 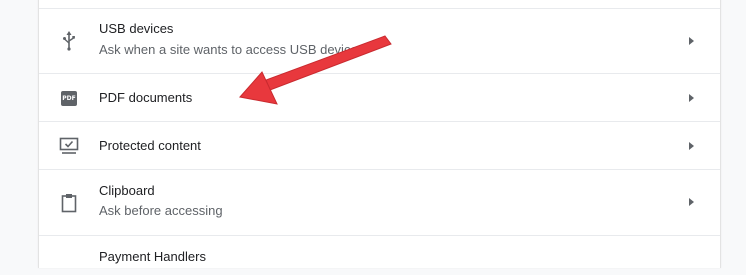 What do you see at coordinates (69, 41) in the screenshot?
I see `usb-icon` at bounding box center [69, 41].